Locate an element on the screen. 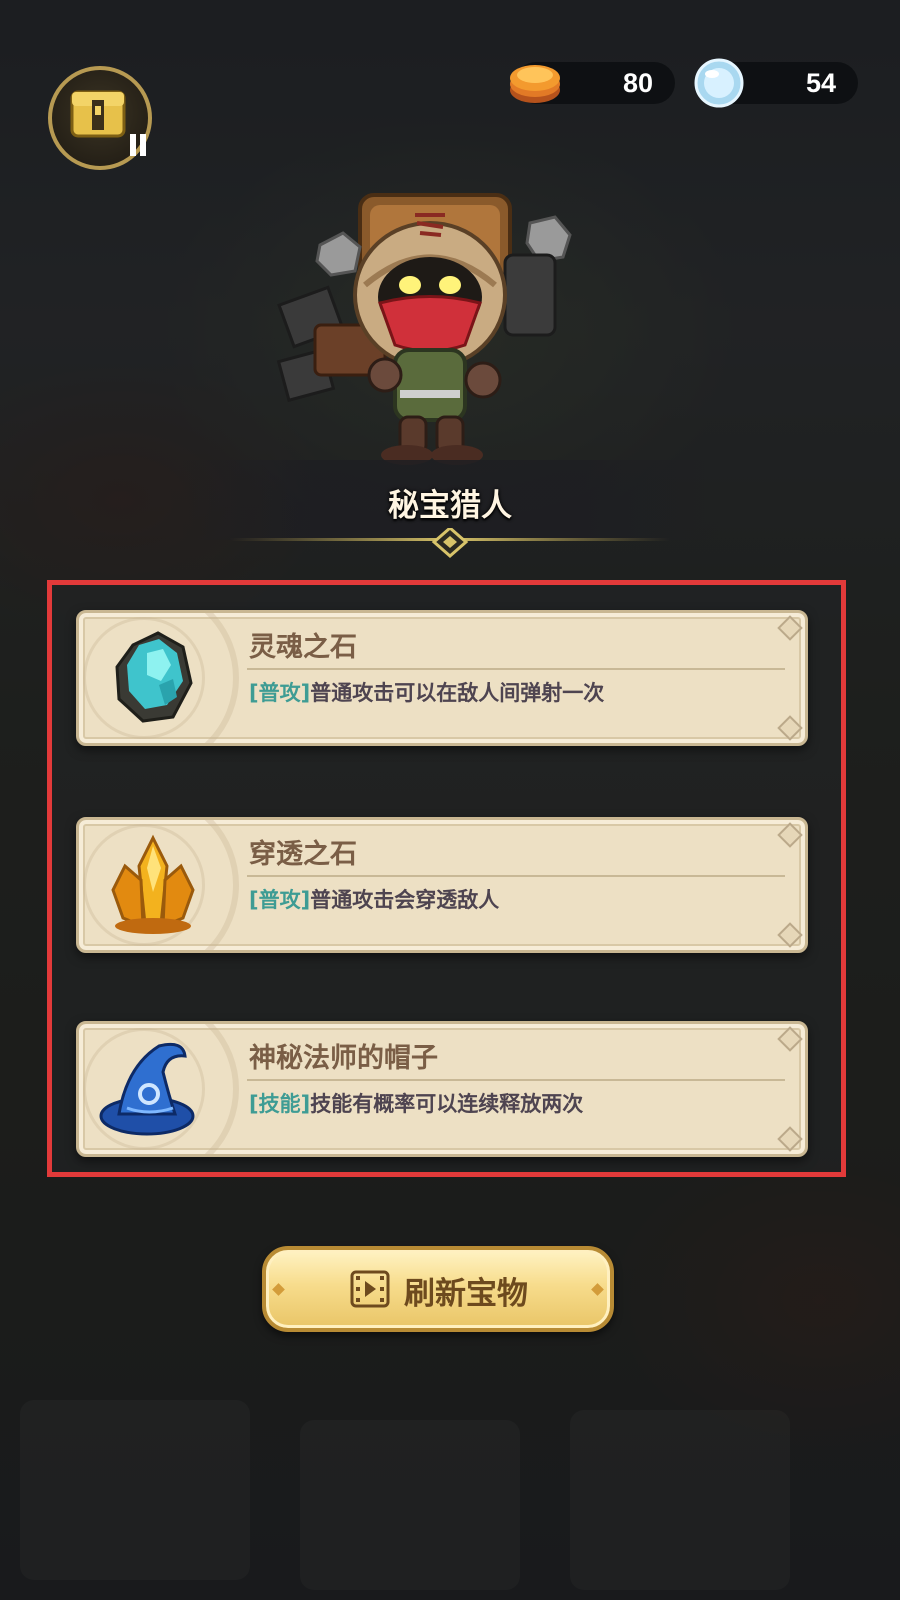  treasure-card-pierce-stone: 穿透之石 [普攻]普通攻击会穿透敌人 is located at coordinates (442, 885).